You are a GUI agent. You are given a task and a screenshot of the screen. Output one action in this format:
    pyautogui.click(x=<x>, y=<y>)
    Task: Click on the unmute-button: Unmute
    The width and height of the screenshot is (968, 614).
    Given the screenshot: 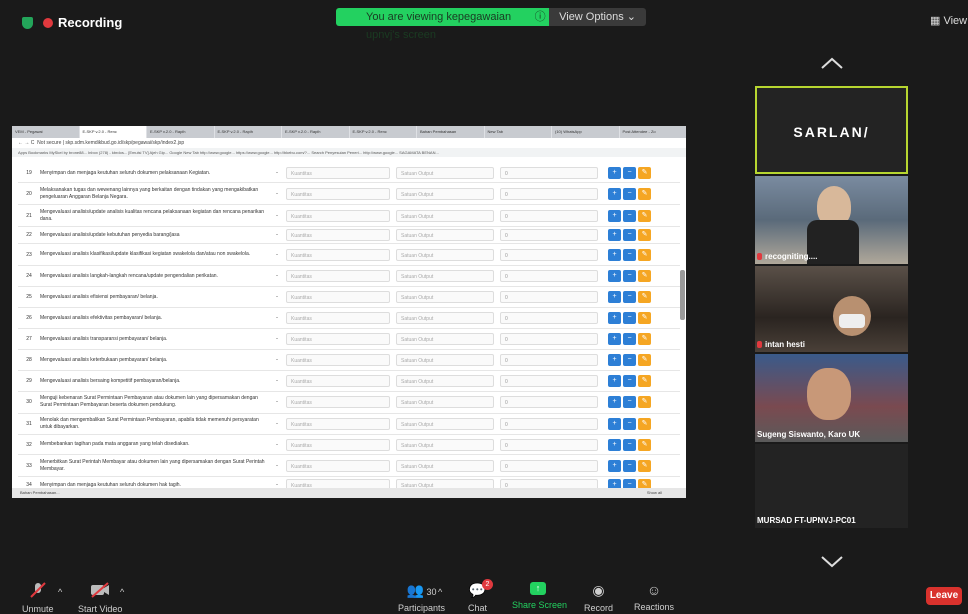 What is the action you would take?
    pyautogui.click(x=38, y=598)
    